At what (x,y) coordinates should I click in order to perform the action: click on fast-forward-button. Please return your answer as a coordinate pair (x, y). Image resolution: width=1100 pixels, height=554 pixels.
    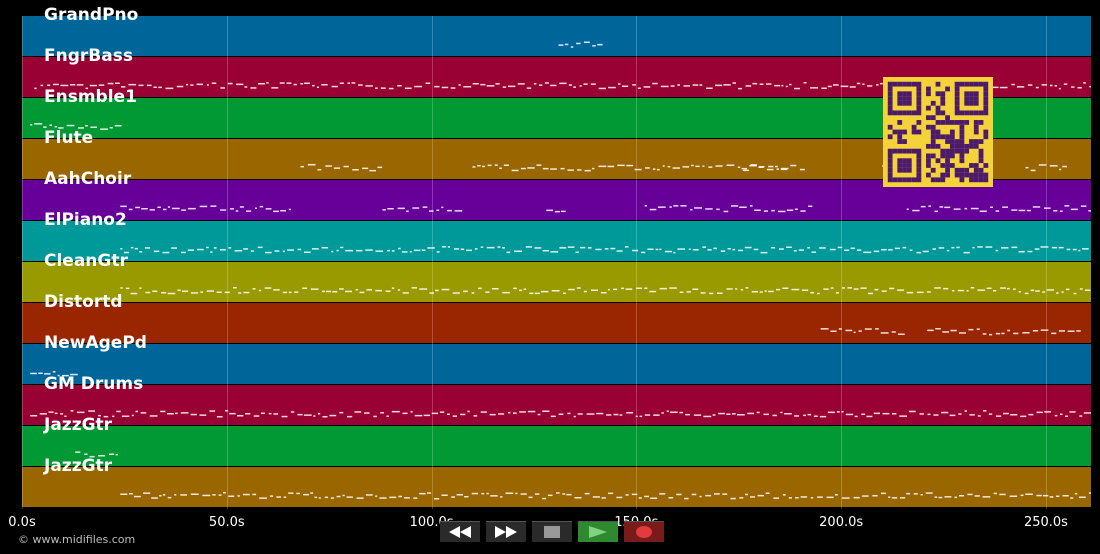
    Looking at the image, I should click on (506, 531).